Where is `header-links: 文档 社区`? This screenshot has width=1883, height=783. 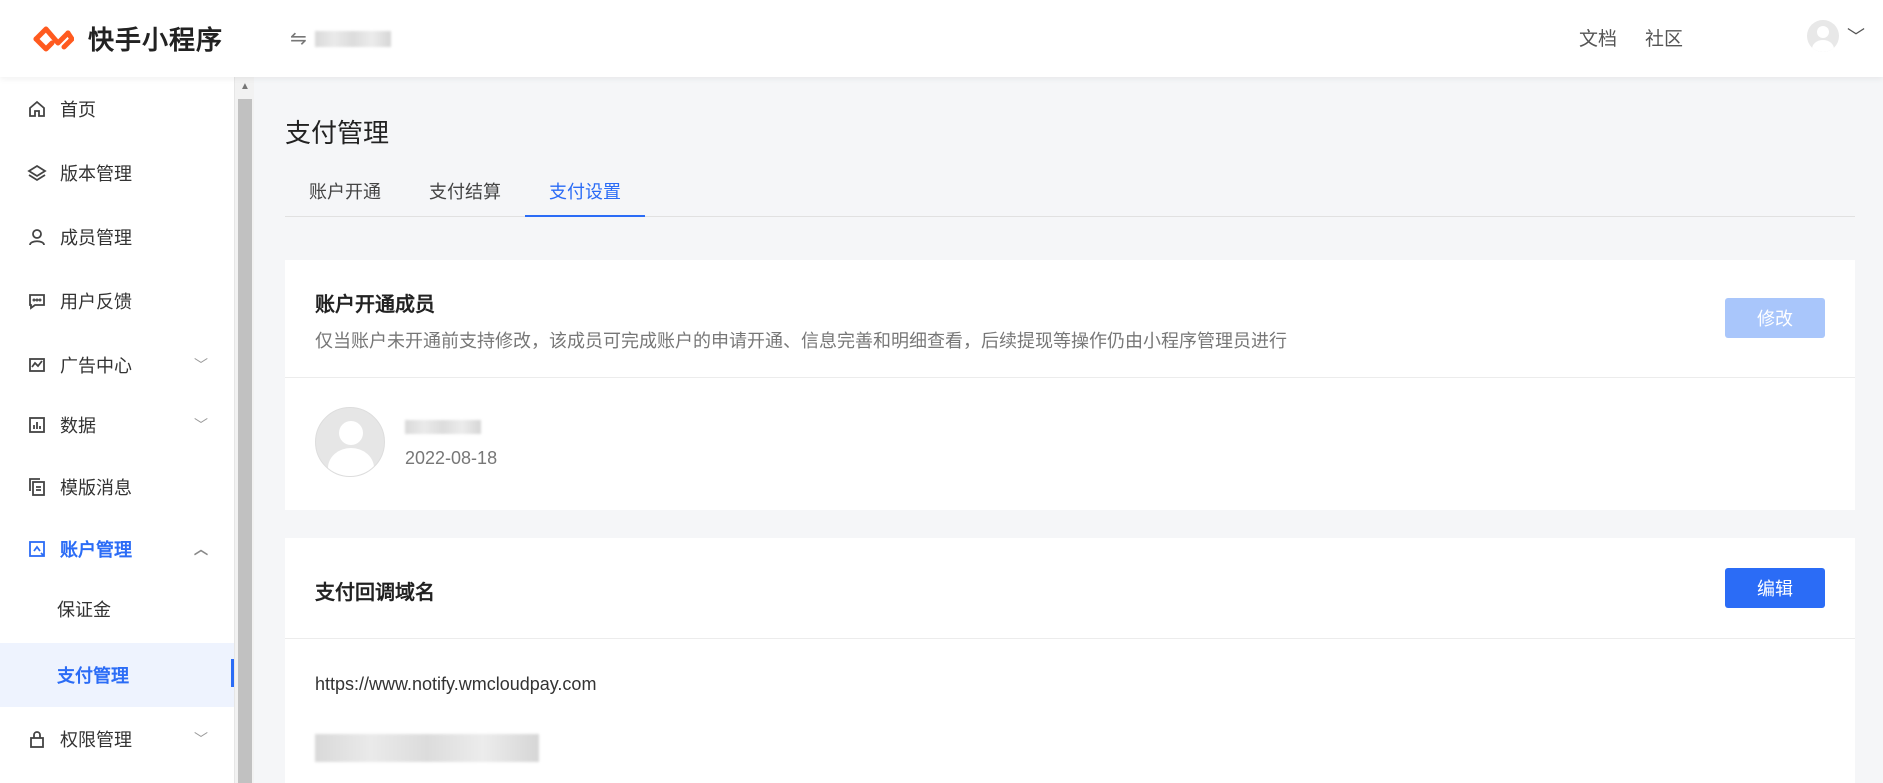 header-links: 文档 社区 is located at coordinates (1631, 37).